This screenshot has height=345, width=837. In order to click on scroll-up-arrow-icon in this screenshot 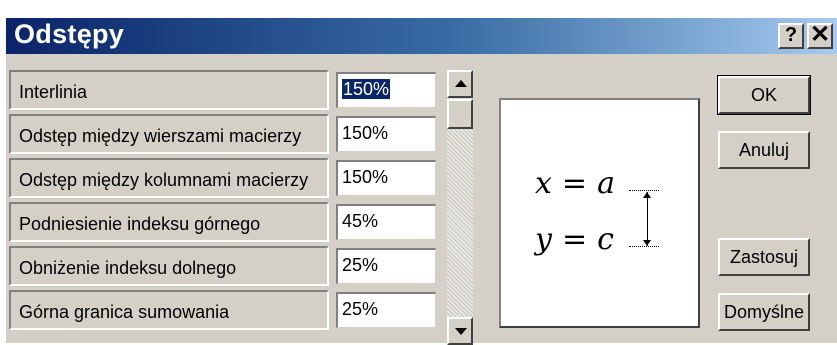, I will do `click(461, 83)`.